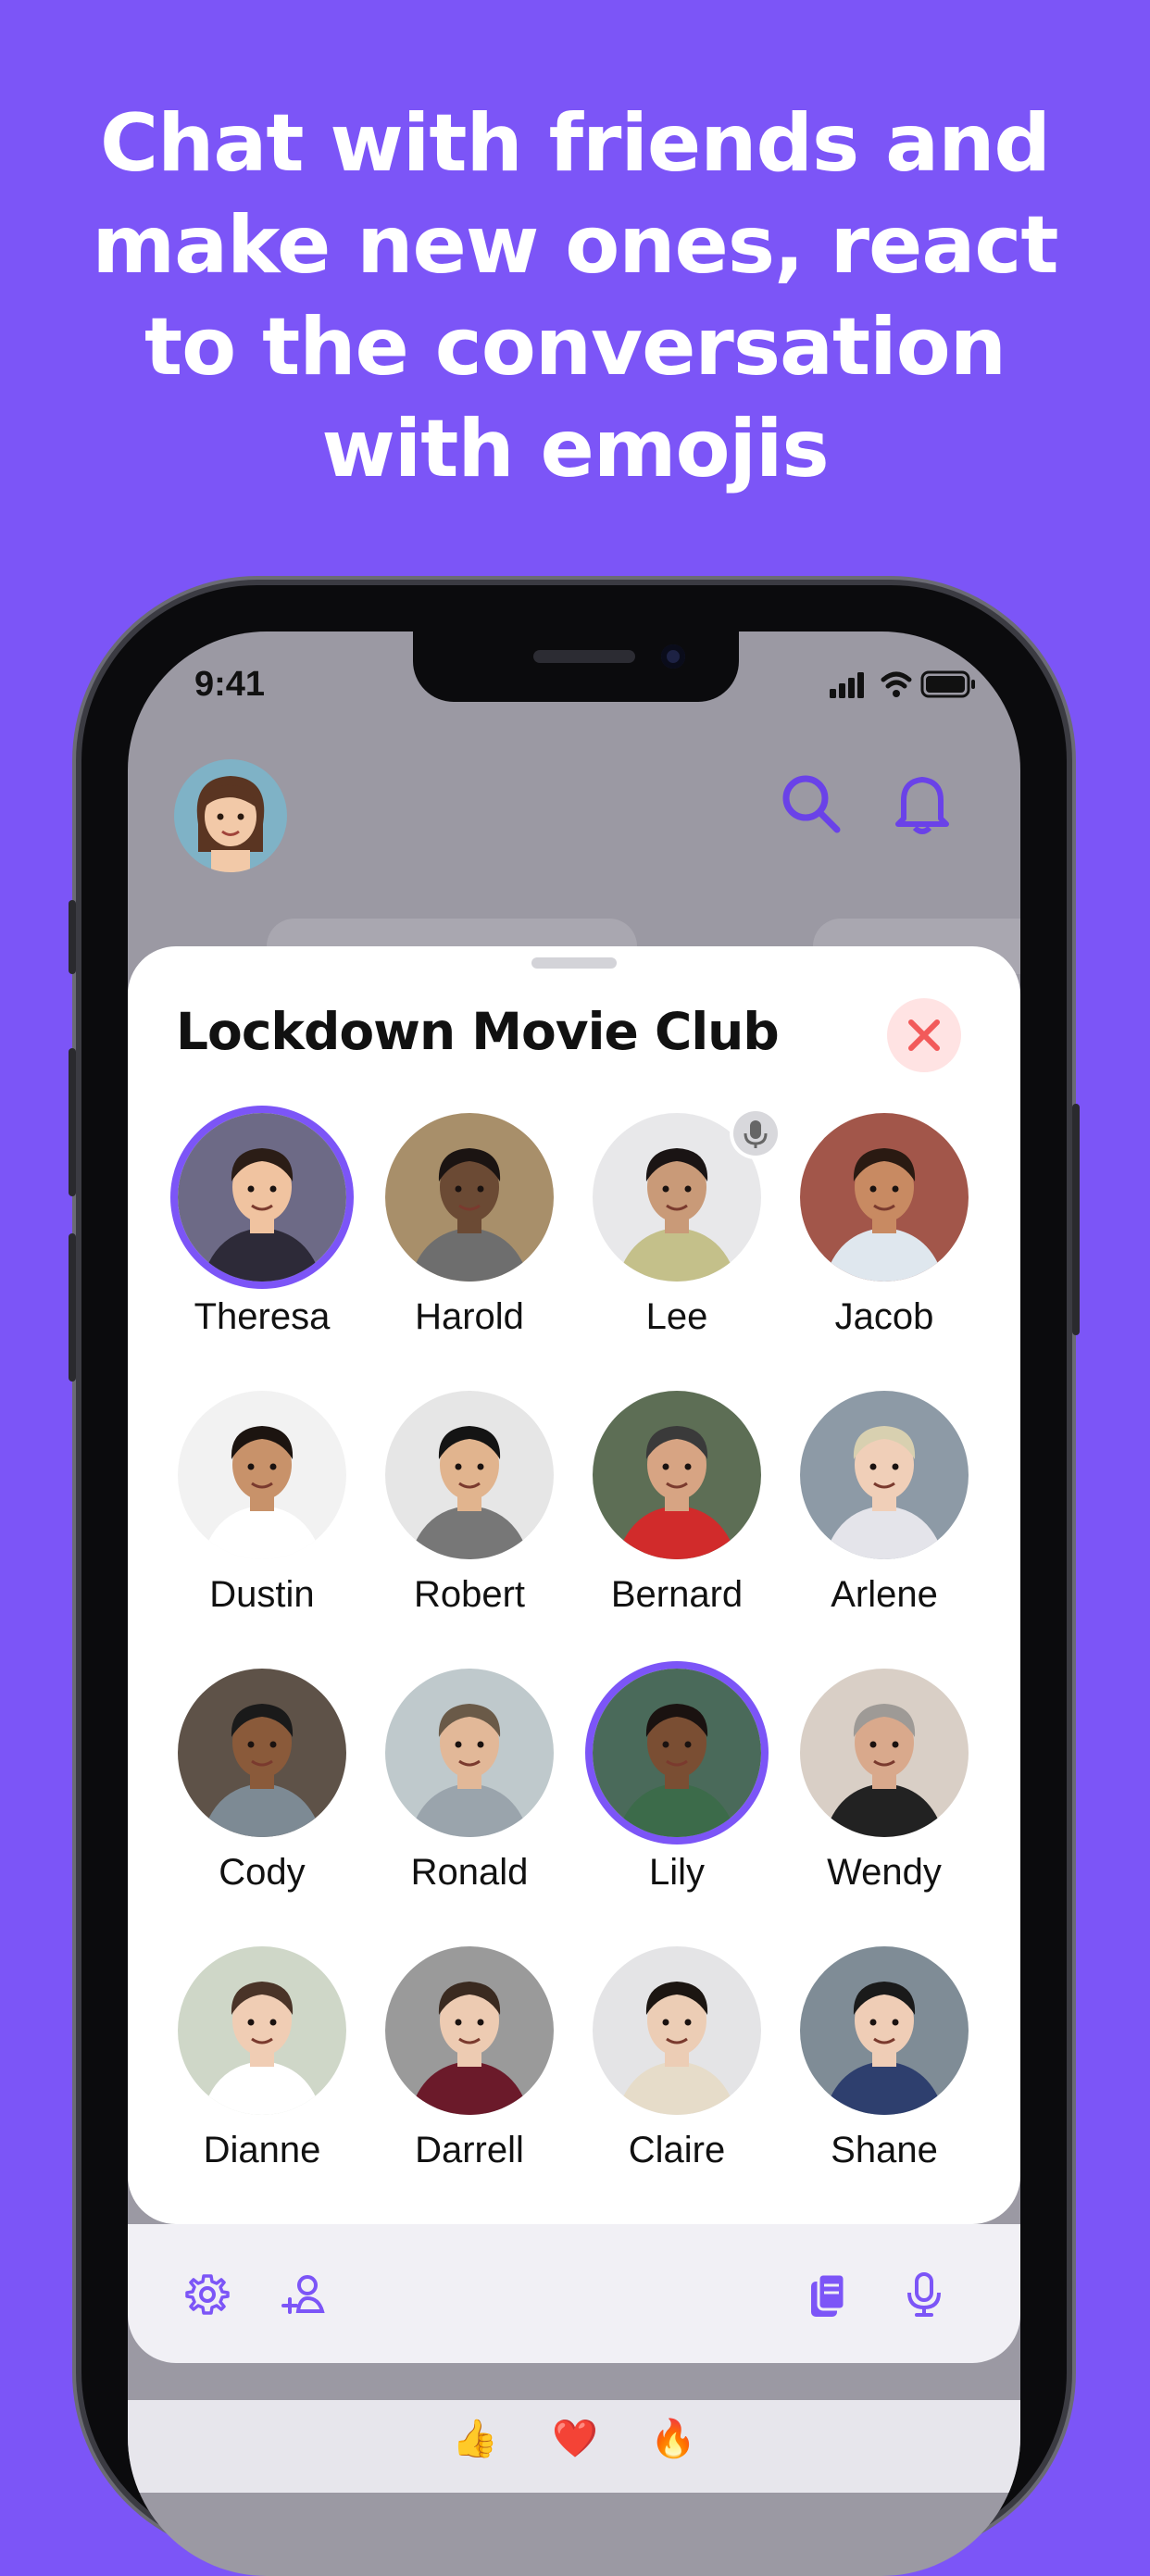  What do you see at coordinates (922, 804) in the screenshot?
I see `bell-icon` at bounding box center [922, 804].